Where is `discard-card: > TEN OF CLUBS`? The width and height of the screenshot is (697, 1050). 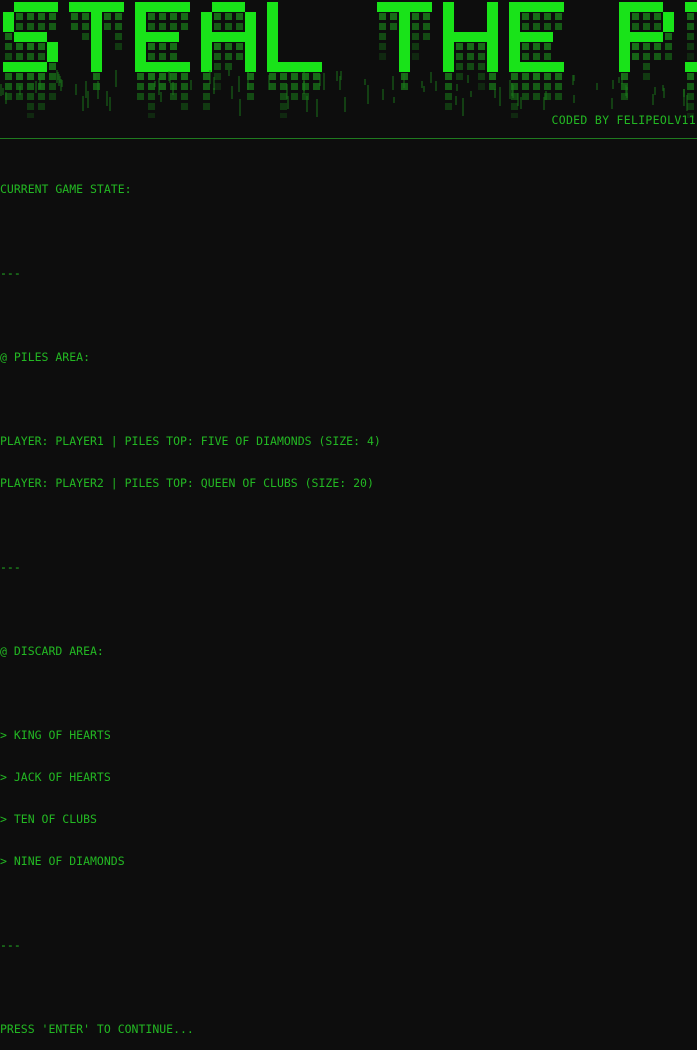 discard-card: > TEN OF CLUBS is located at coordinates (48, 819).